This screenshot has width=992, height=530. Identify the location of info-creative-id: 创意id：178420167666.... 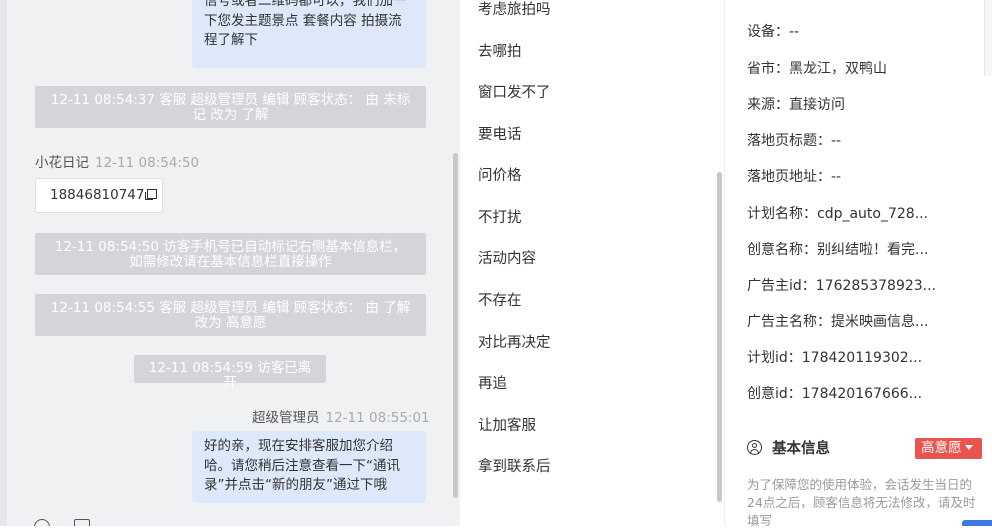
(835, 394).